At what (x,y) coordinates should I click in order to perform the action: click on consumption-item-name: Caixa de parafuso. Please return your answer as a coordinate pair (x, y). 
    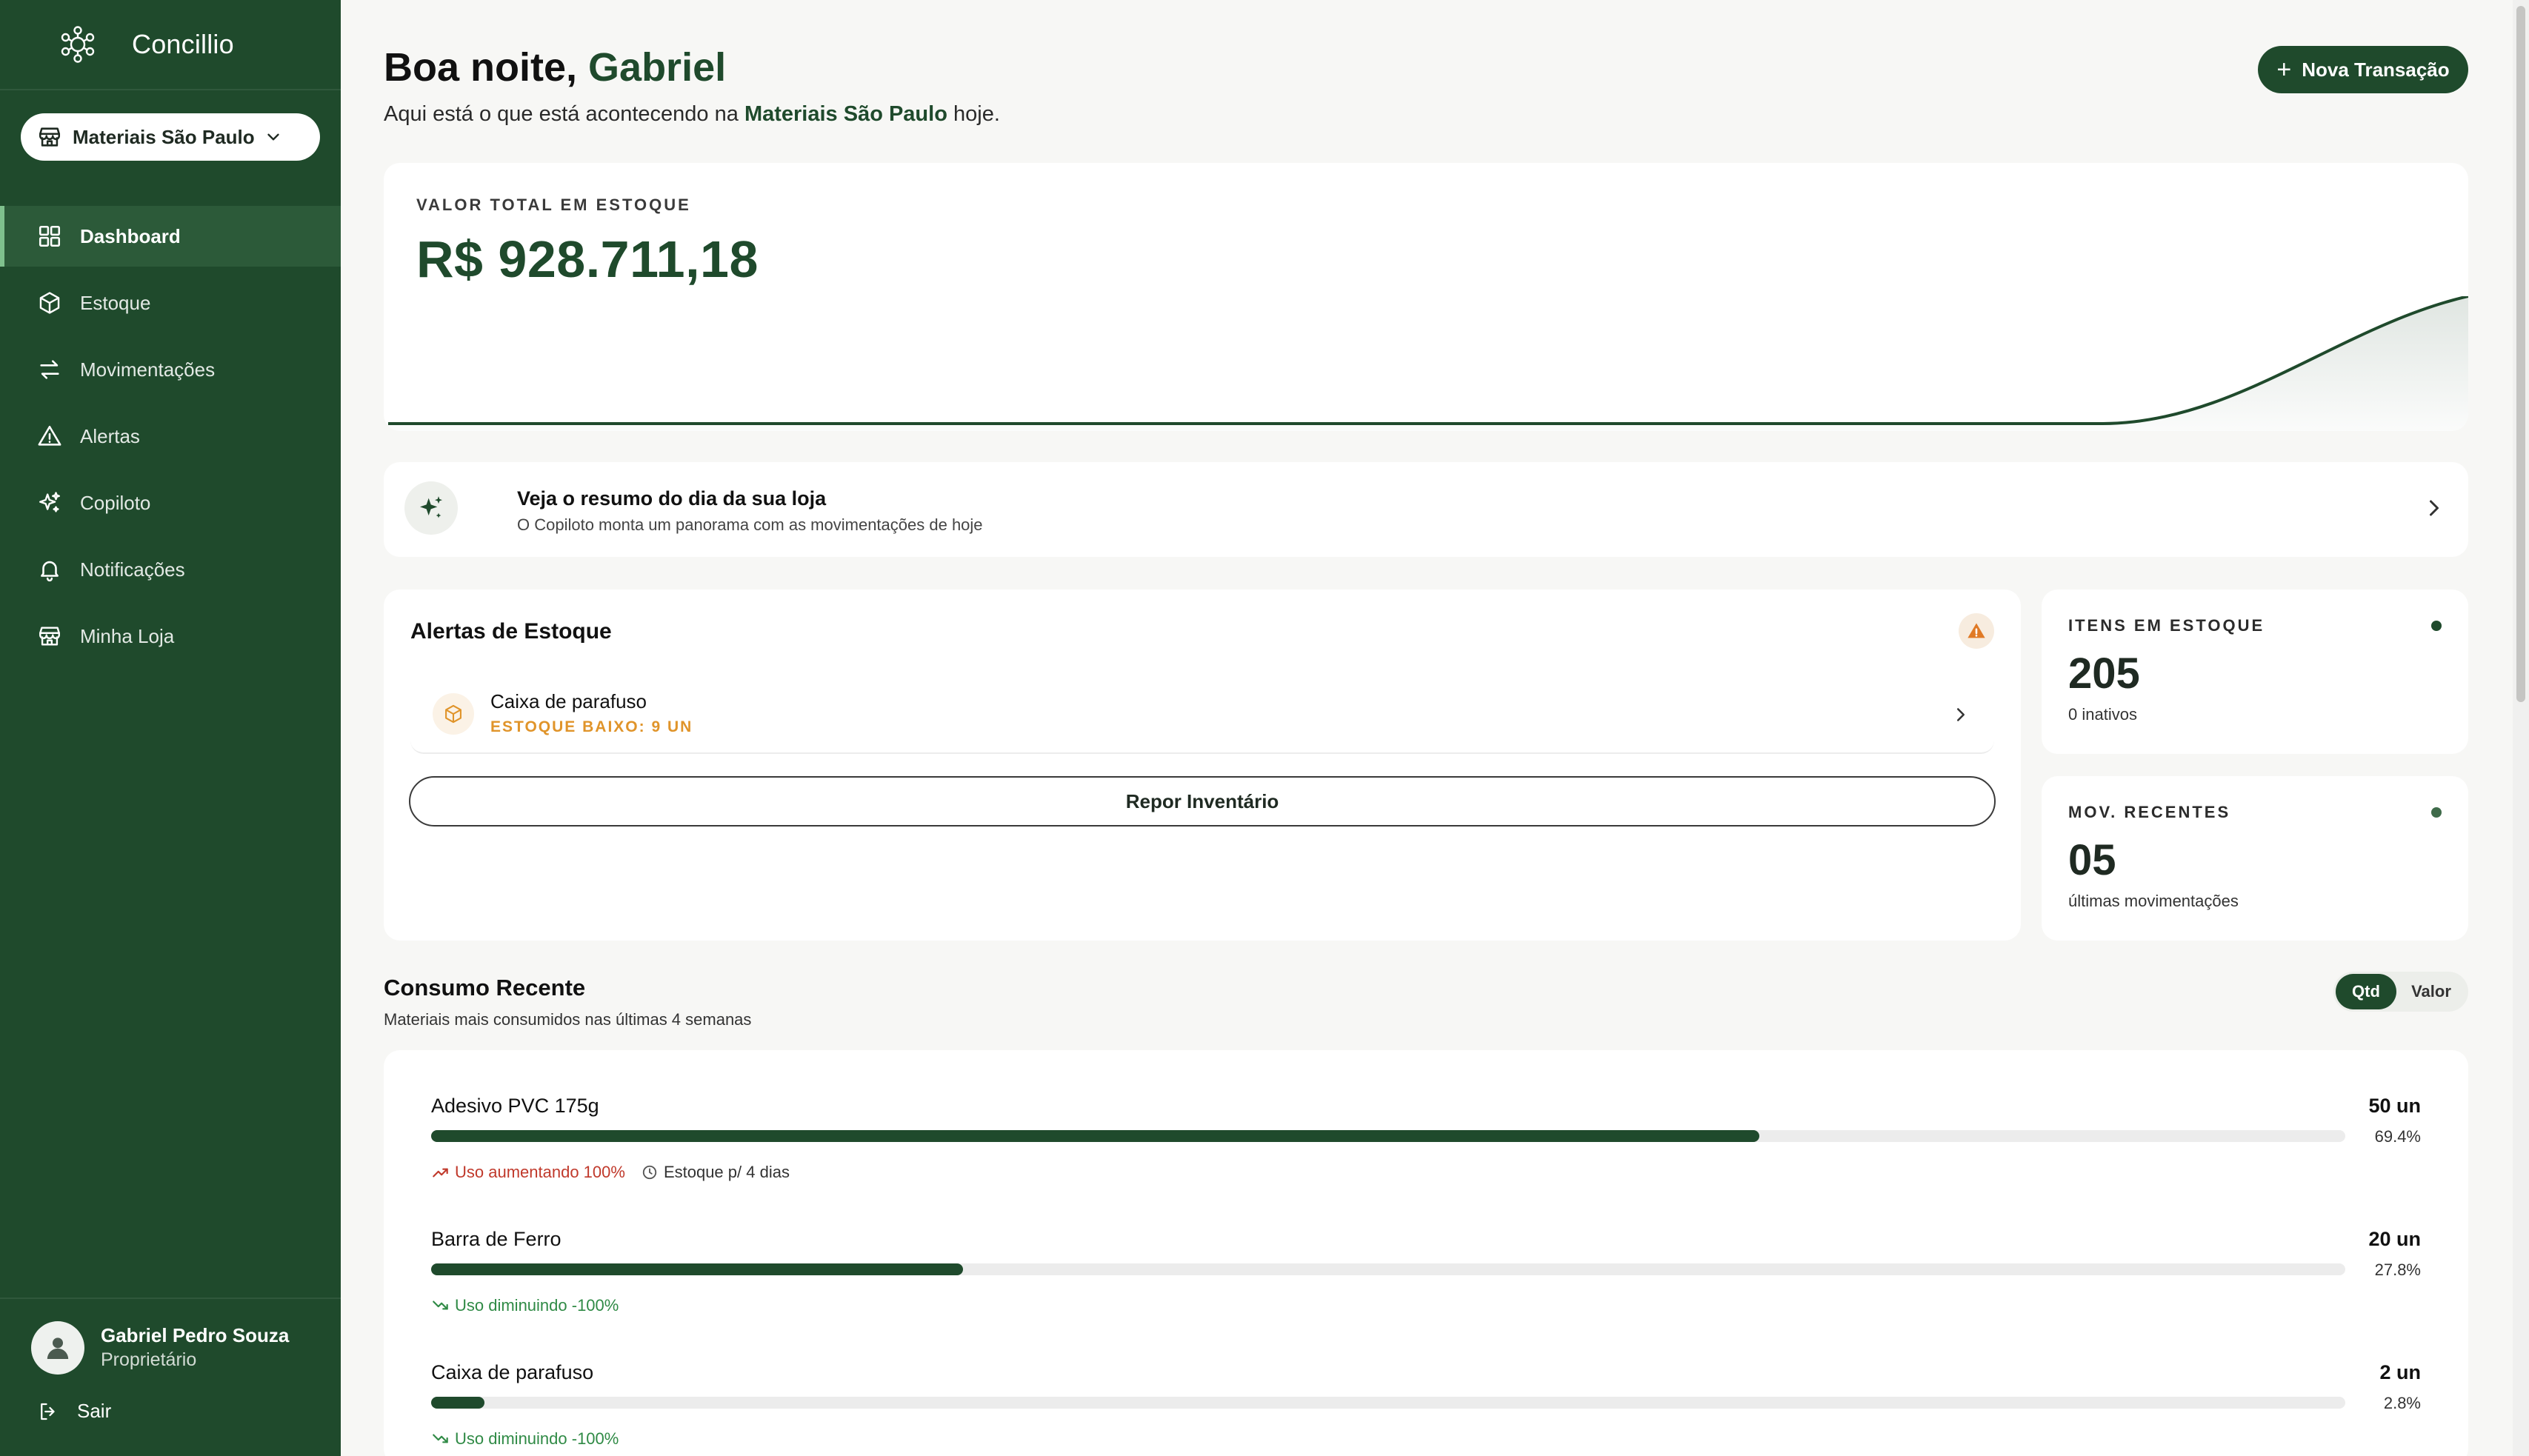
    Looking at the image, I should click on (512, 1372).